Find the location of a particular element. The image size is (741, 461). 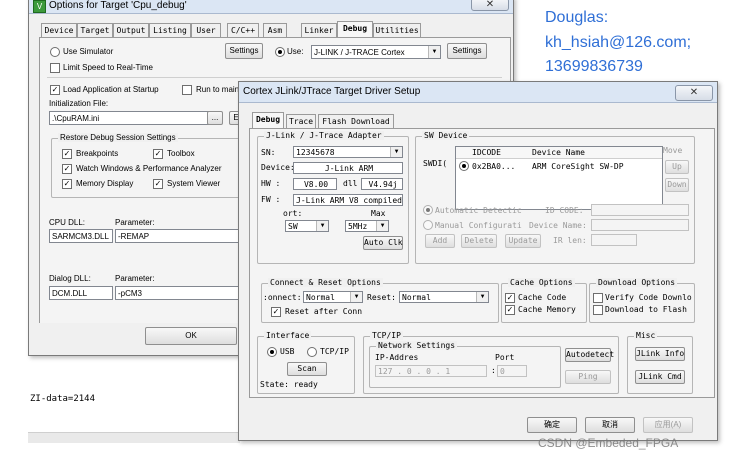

use-simulator-radio is located at coordinates (55, 52).